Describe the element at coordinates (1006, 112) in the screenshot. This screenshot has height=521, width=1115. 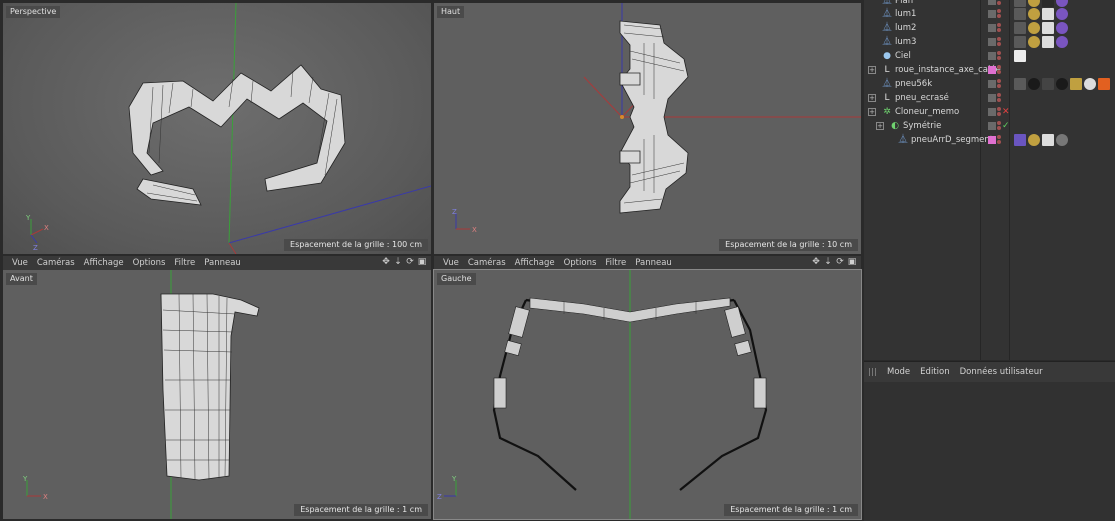
I see `disabled-icon: ✕` at that location.